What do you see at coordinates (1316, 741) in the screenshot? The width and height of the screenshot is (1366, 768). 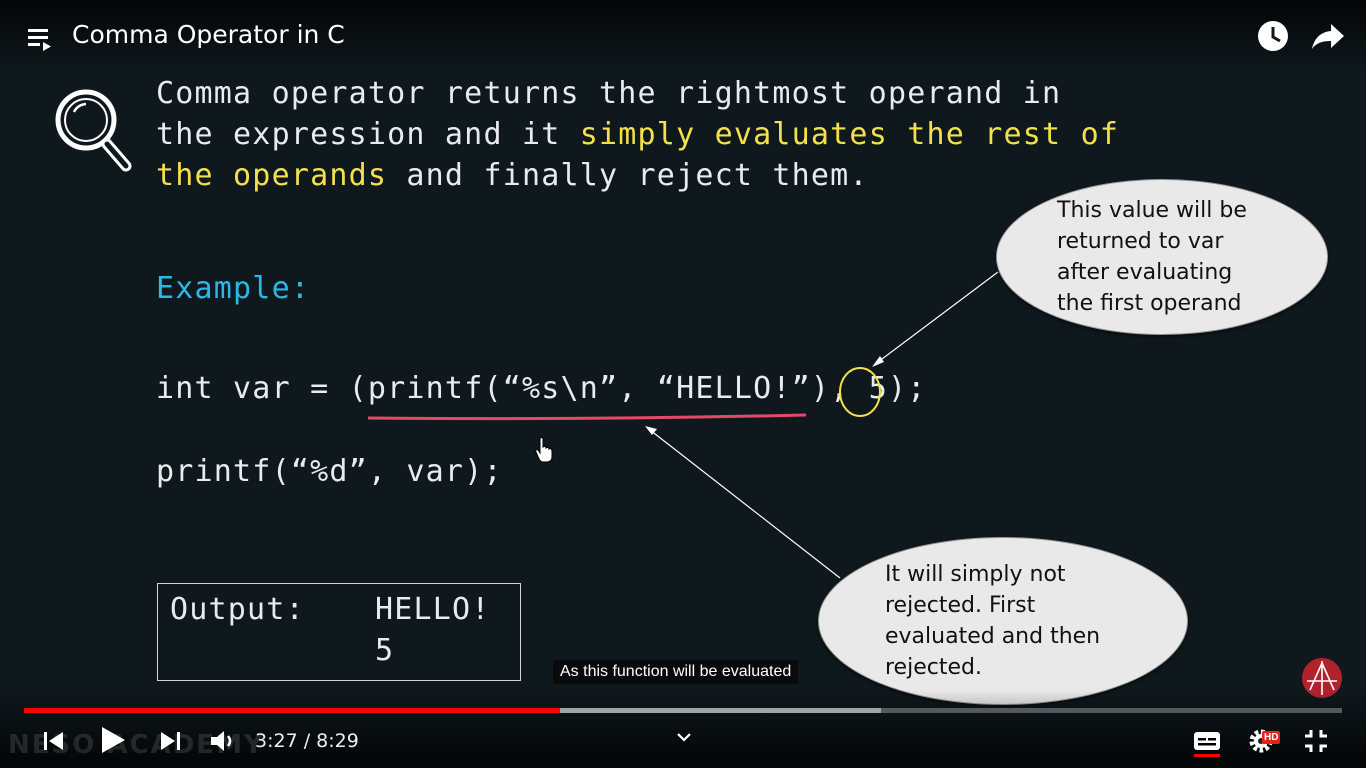 I see `exit-fullscreen-icon` at bounding box center [1316, 741].